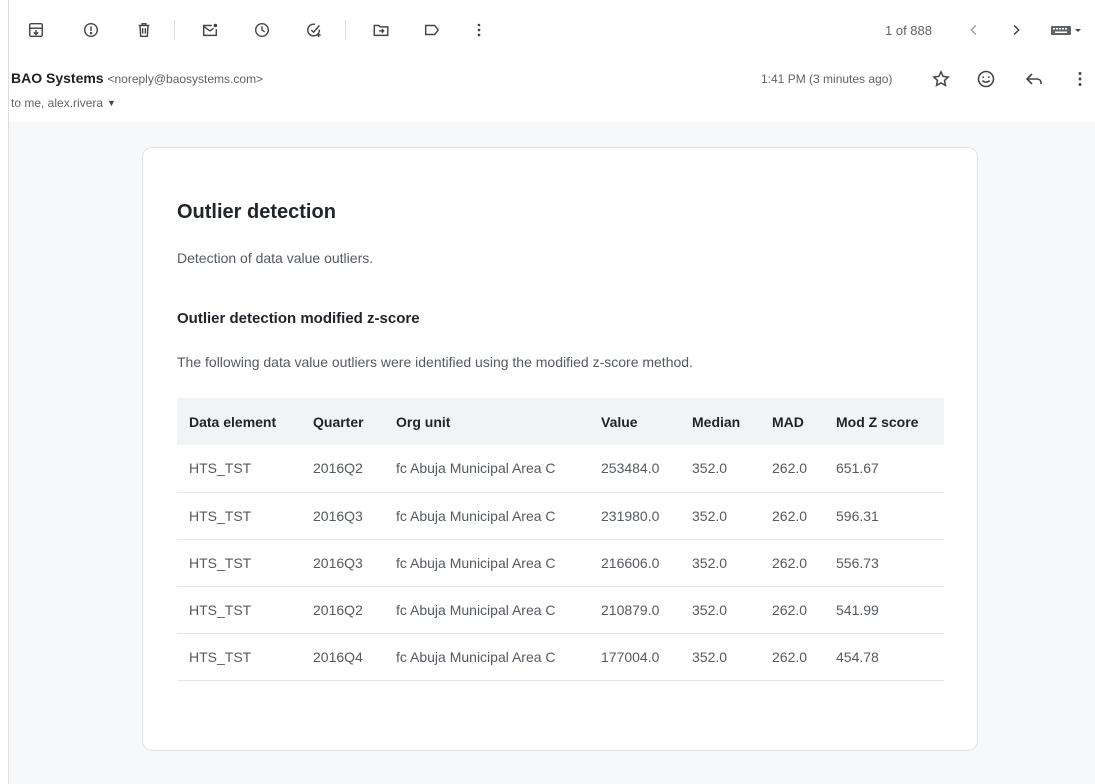 The width and height of the screenshot is (1095, 784). What do you see at coordinates (716, 421) in the screenshot?
I see `column-header: Median` at bounding box center [716, 421].